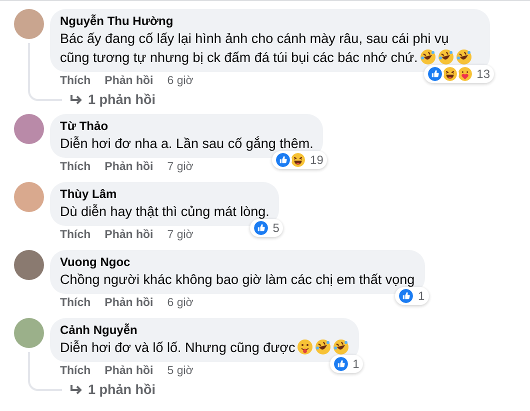  Describe the element at coordinates (270, 48) in the screenshot. I see `comment-text: Bác ấy đang cố lấy lại hình ảnh cho cánh mày râu, sau cái phi vụ cũng tương tự nhưng bị ck đấm đá túi bụi các bác nhớ chứ.` at that location.